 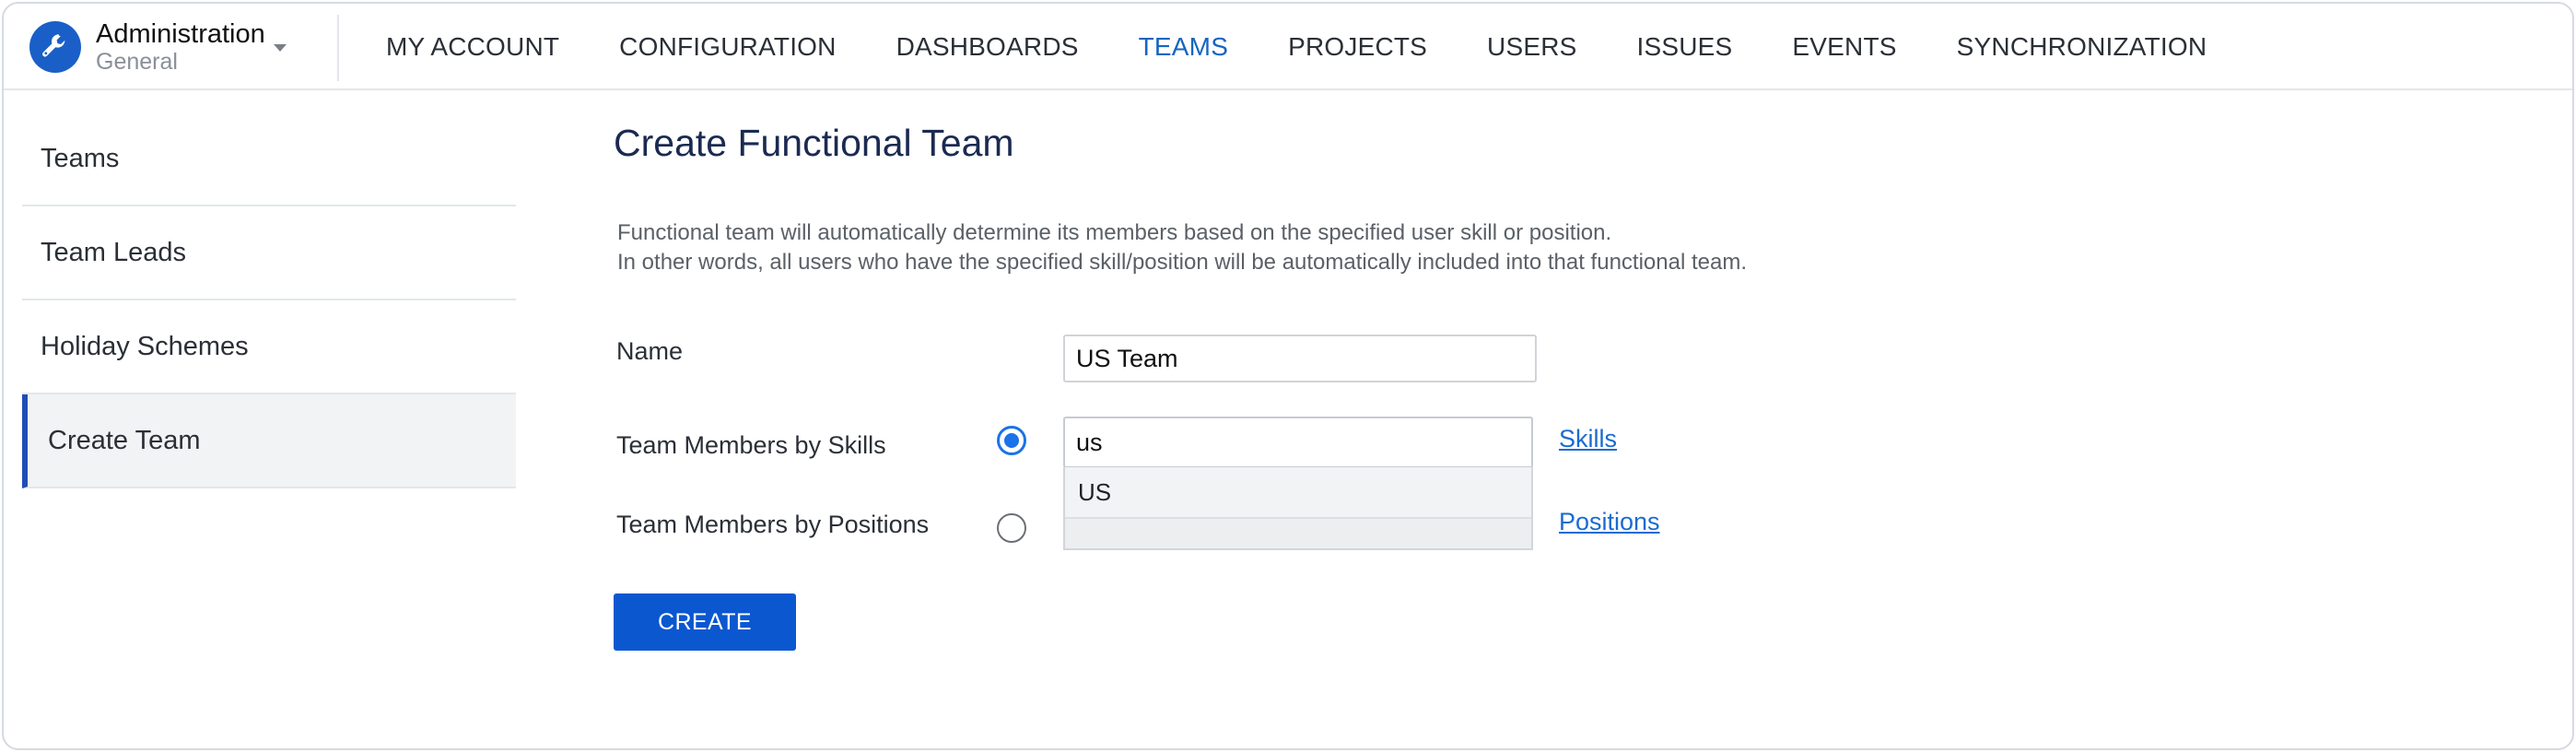 What do you see at coordinates (1531, 47) in the screenshot?
I see `nav-users: USERS` at bounding box center [1531, 47].